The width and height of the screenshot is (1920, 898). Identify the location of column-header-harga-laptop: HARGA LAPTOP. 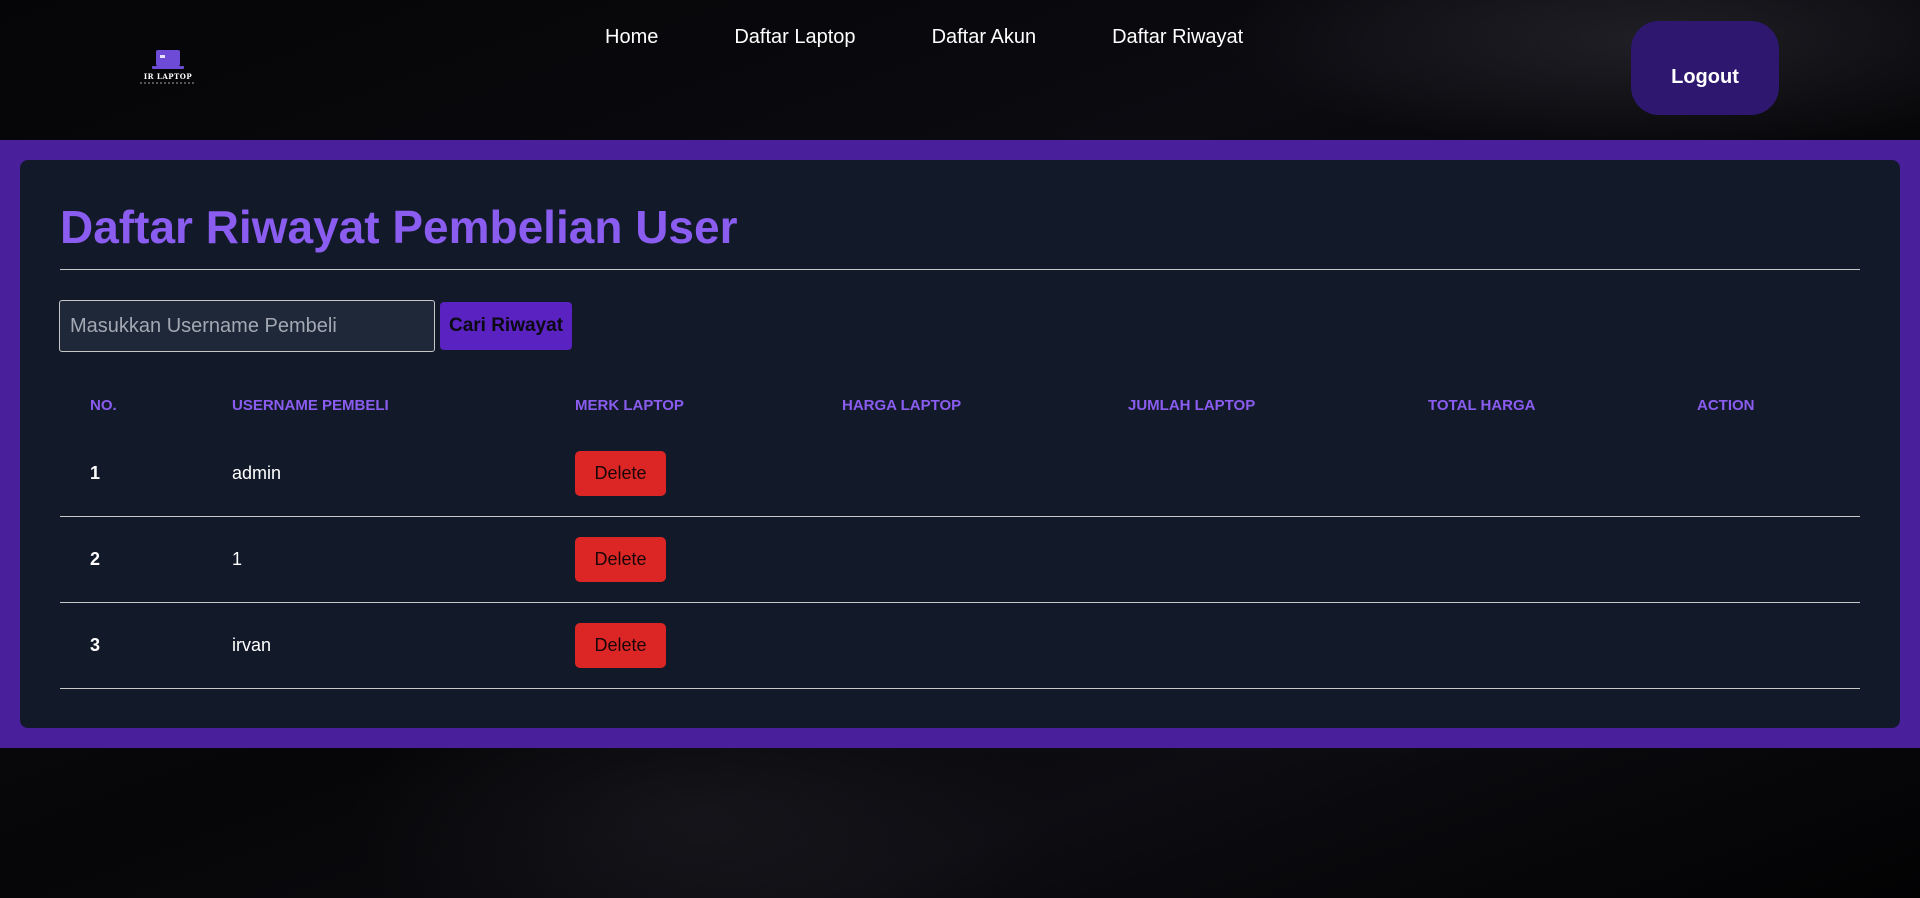
(902, 405).